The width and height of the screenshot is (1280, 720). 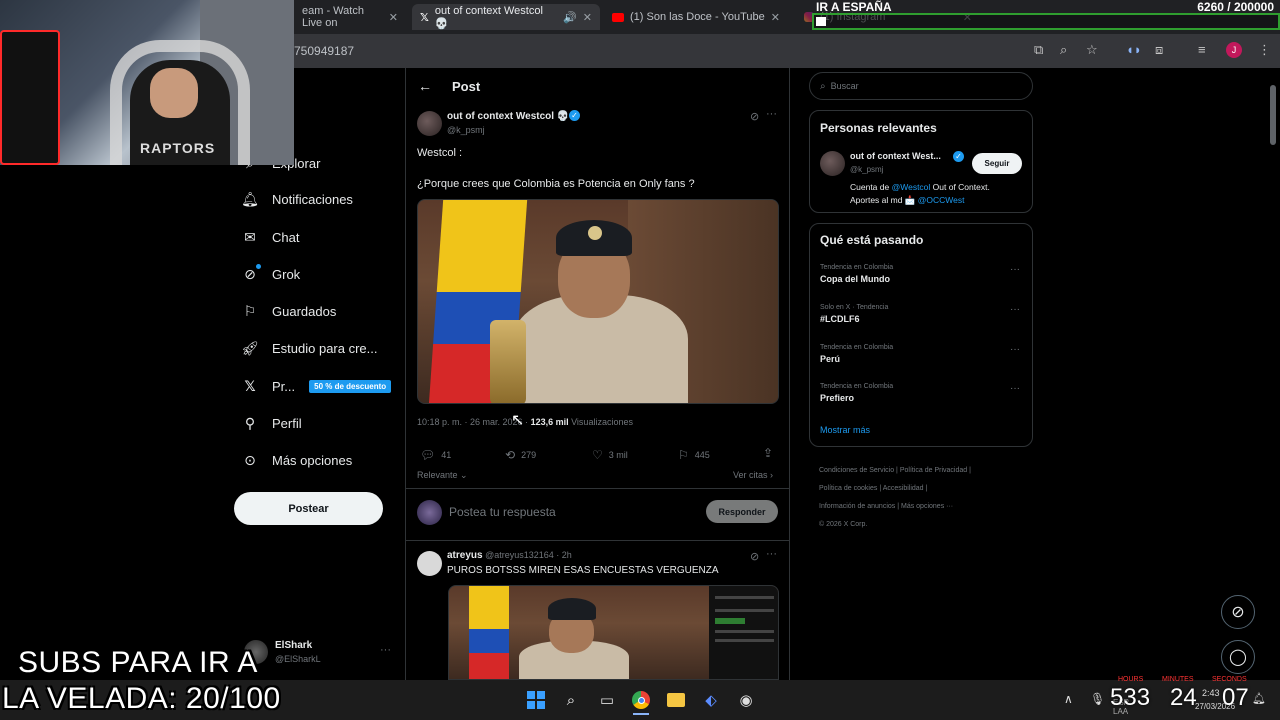 I want to click on bio-mention-westcol: @Westcol, so click(x=911, y=187).